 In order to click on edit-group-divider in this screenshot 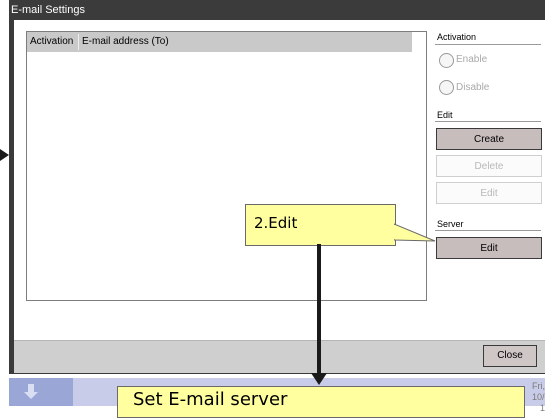, I will do `click(488, 121)`.